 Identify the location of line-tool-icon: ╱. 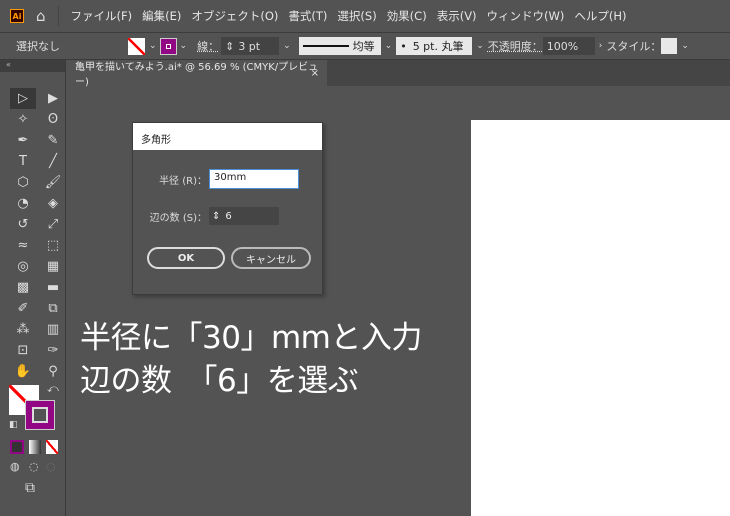
(53, 161).